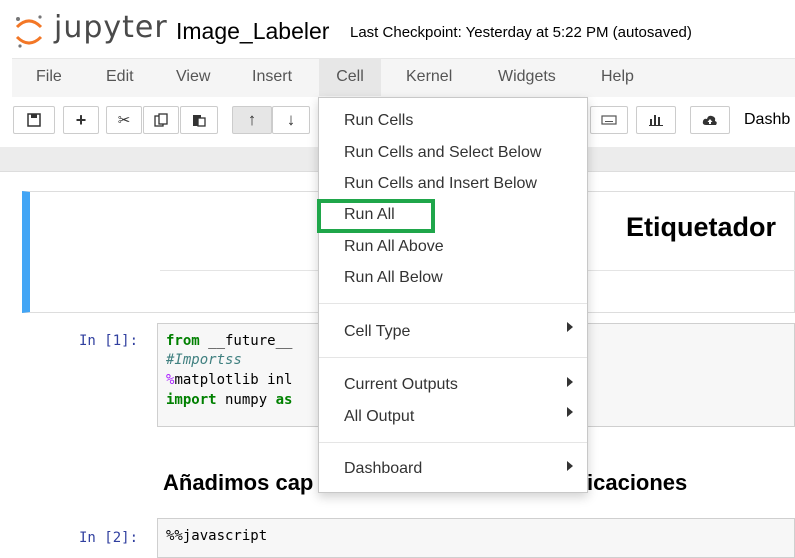 The image size is (795, 558). I want to click on move-up-button: ↑, so click(252, 120).